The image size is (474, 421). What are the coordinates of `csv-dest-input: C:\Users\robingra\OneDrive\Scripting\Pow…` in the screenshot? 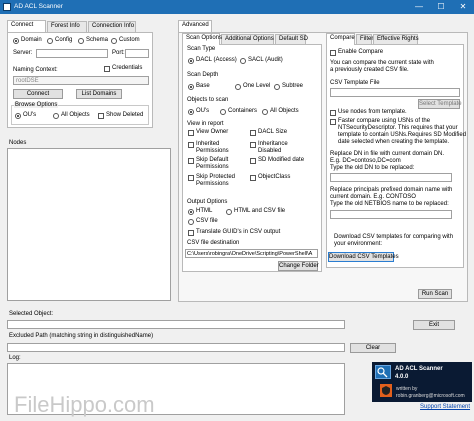 It's located at (251, 253).